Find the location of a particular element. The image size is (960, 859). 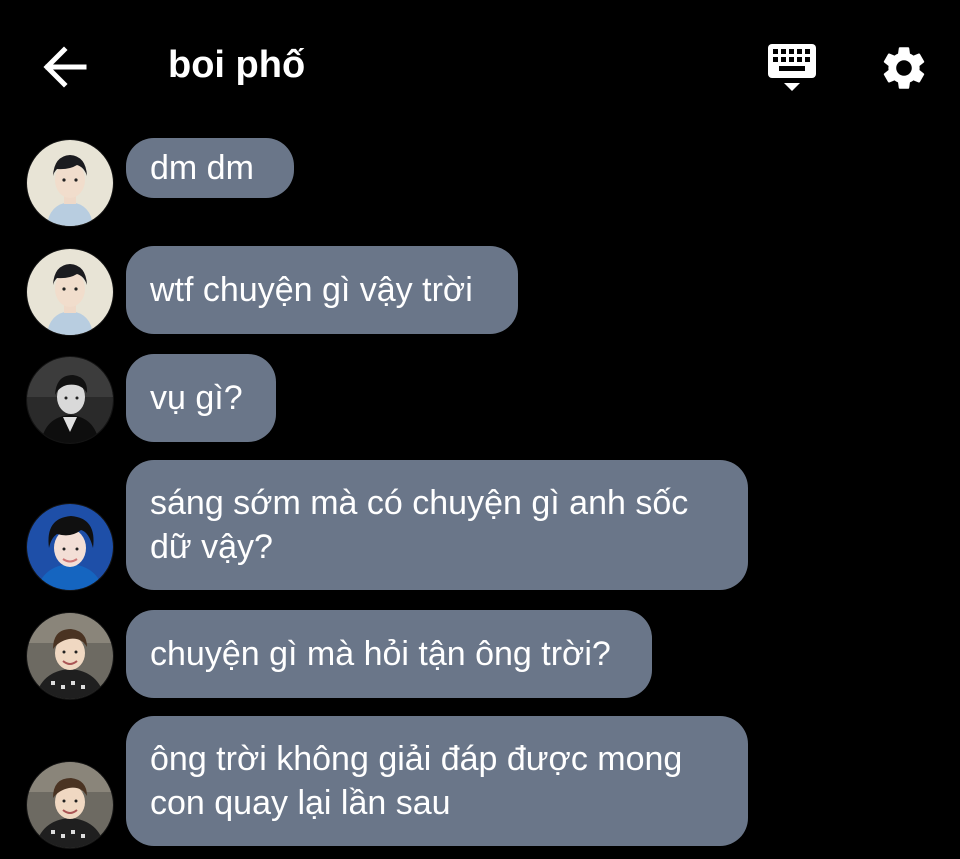

message-bubble: sáng sớm mà có chuyện gì anh sốc dữ vậy? is located at coordinates (437, 525).